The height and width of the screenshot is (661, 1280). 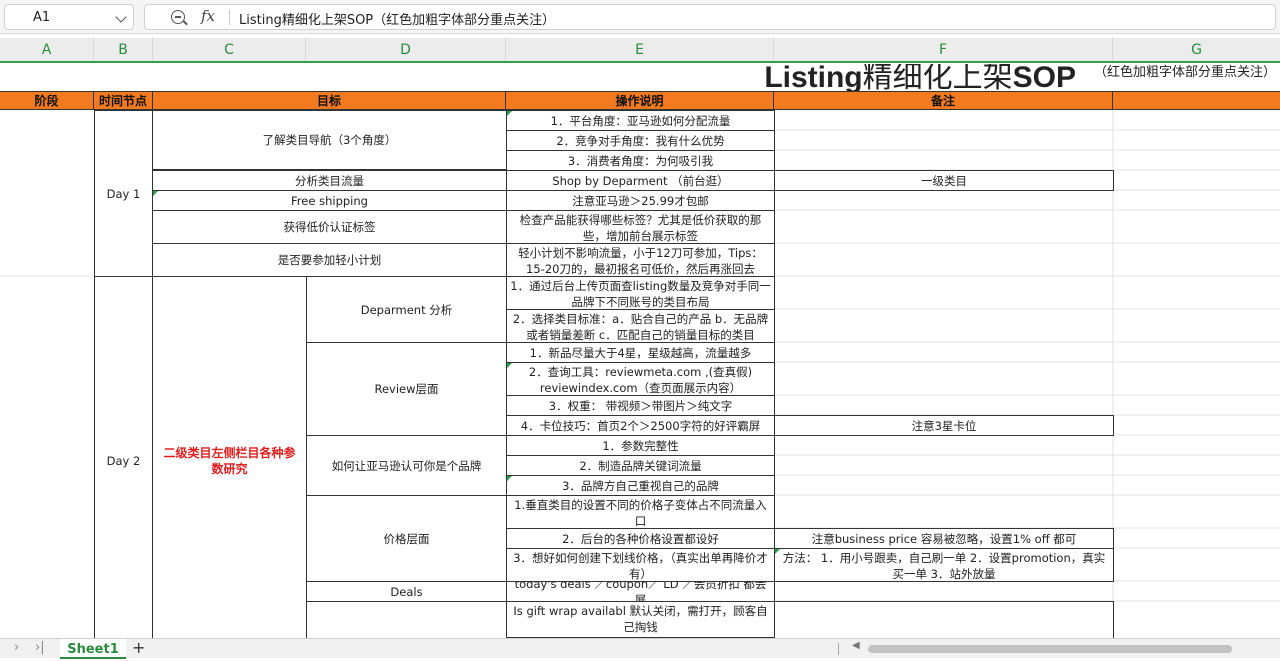 I want to click on header-notes: 备注, so click(x=943, y=100).